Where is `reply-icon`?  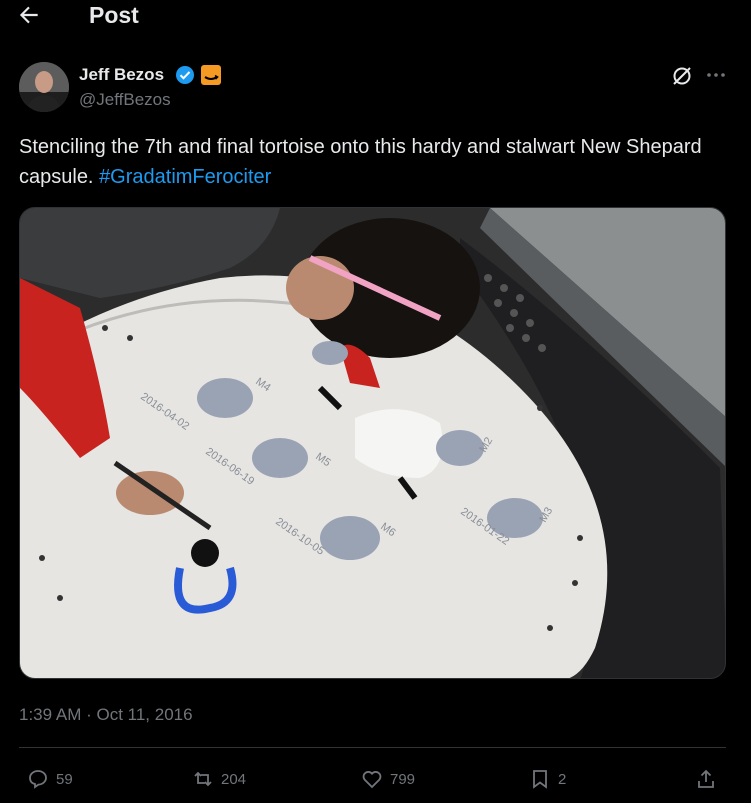 reply-icon is located at coordinates (38, 779).